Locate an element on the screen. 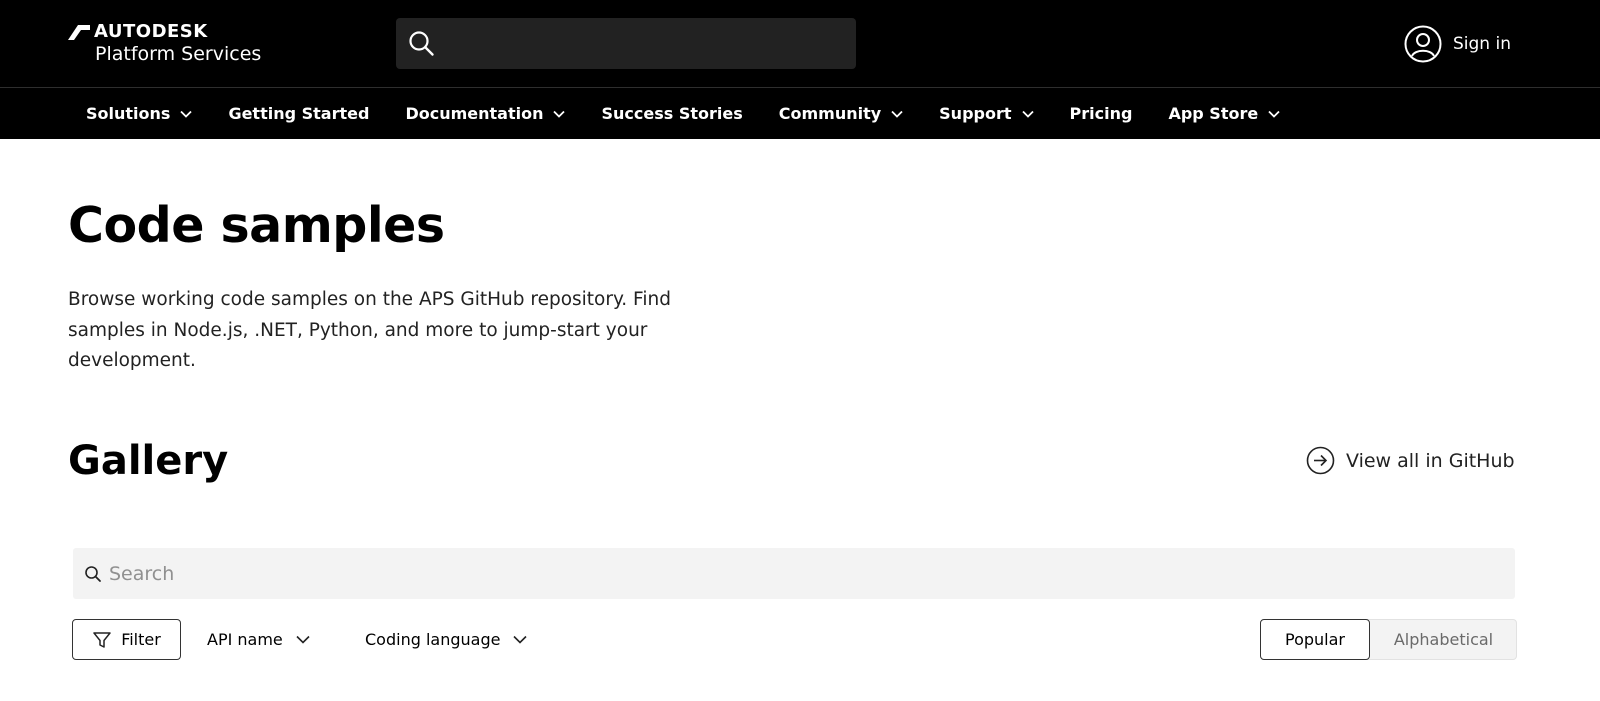 This screenshot has height=701, width=1600. sort-alphabetical-button: Alphabetical is located at coordinates (1443, 639).